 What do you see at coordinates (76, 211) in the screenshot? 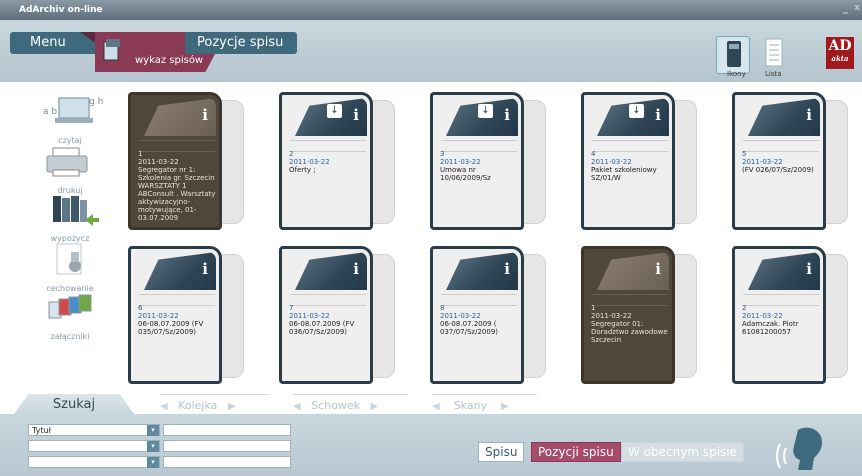
I see `books-icon` at bounding box center [76, 211].